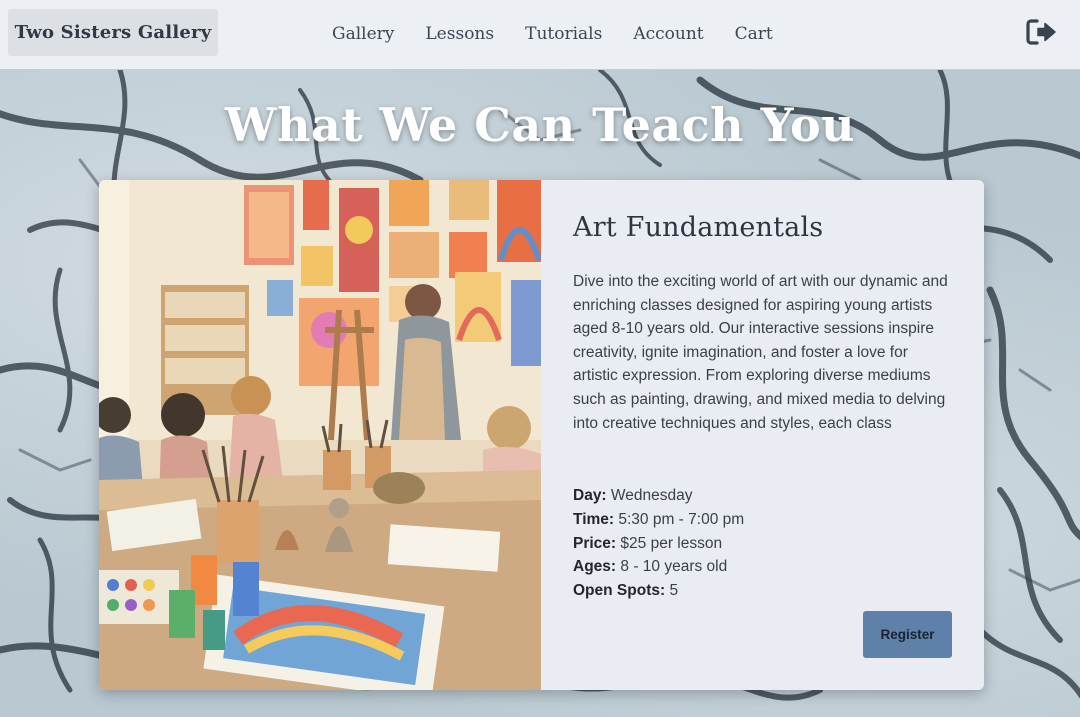 The height and width of the screenshot is (717, 1080). I want to click on nav-link-cart: Cart, so click(754, 34).